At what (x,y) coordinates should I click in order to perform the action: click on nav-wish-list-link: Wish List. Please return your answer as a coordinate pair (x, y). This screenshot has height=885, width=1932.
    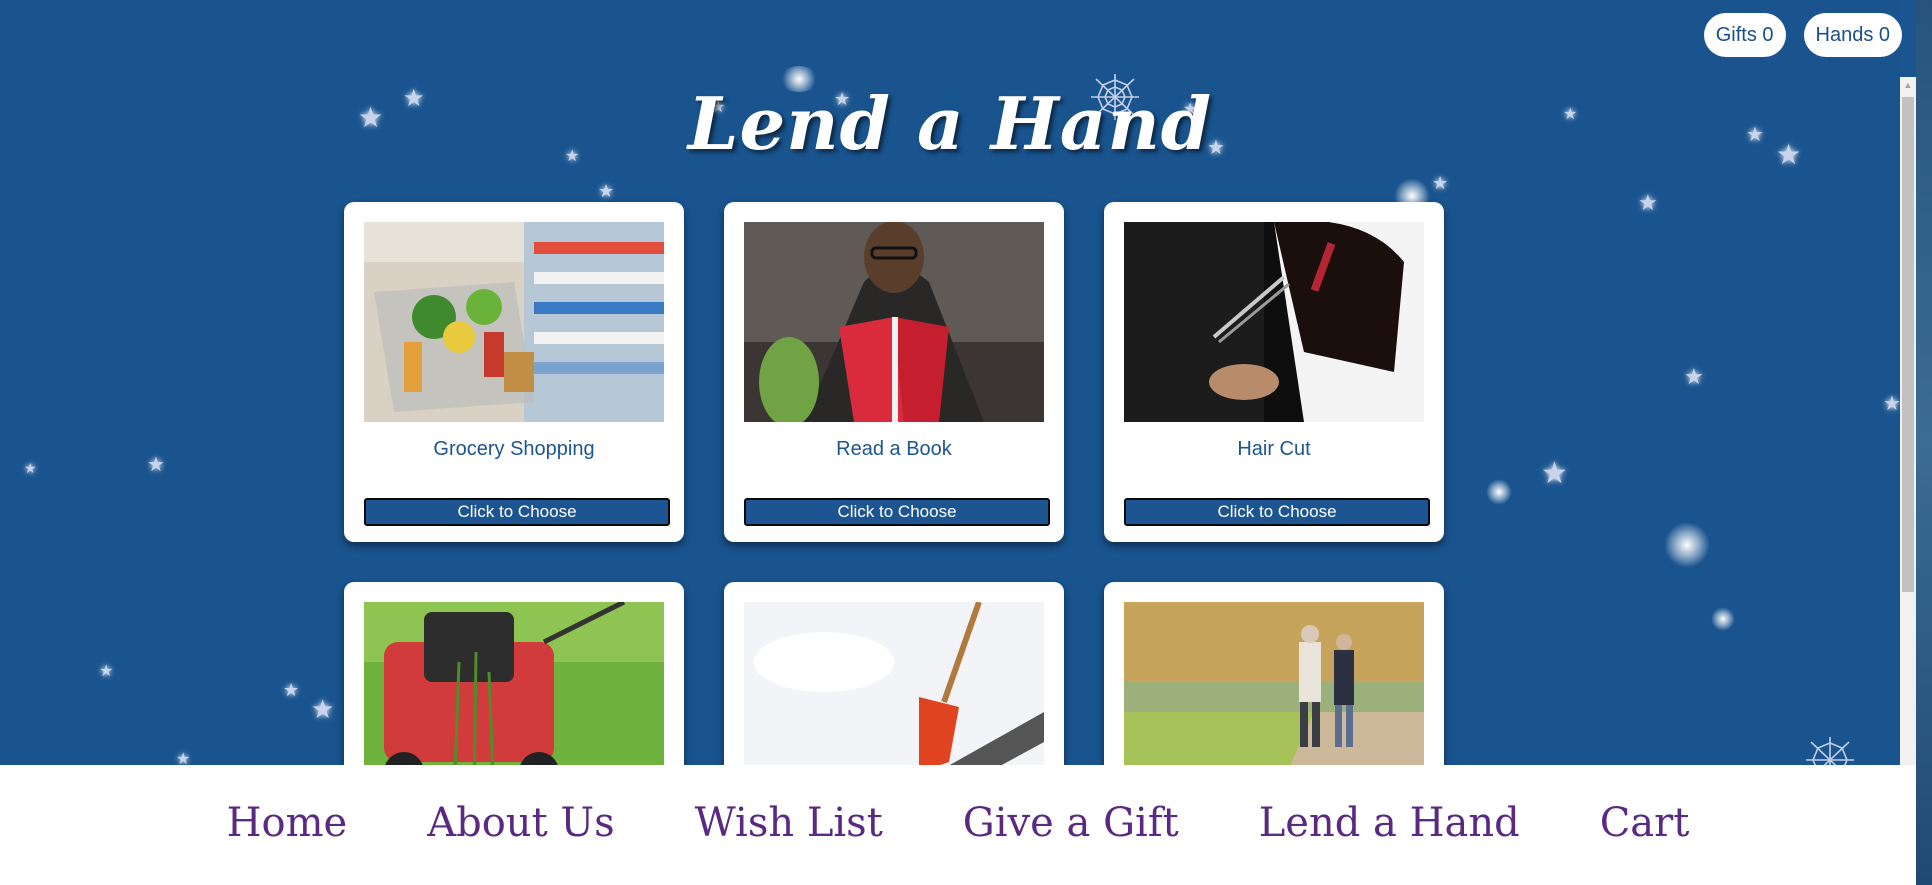
    Looking at the image, I should click on (789, 823).